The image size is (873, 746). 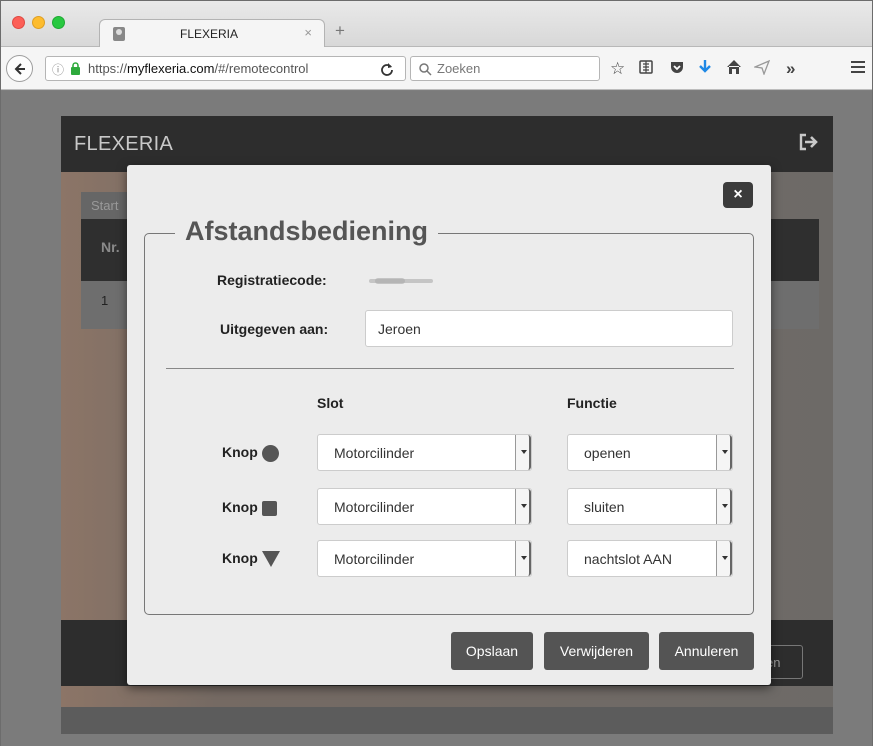 I want to click on search-icon, so click(x=425, y=69).